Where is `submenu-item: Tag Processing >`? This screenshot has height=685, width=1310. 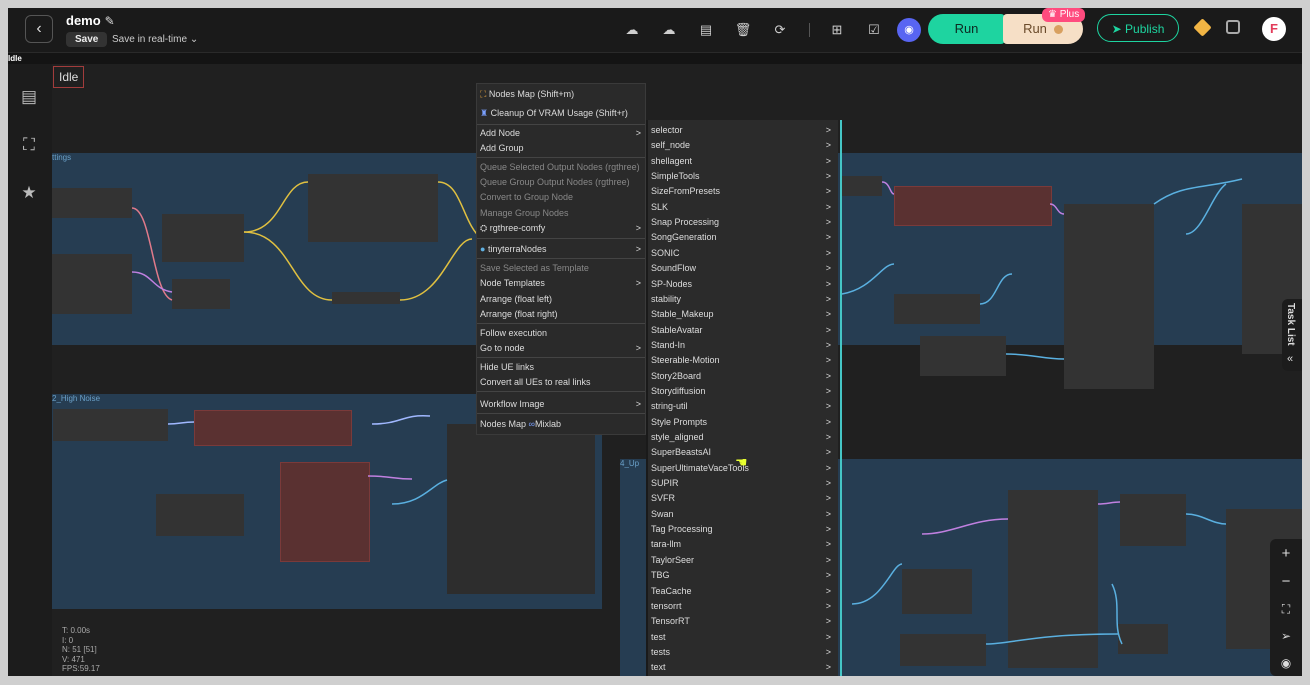 submenu-item: Tag Processing > is located at coordinates (742, 529).